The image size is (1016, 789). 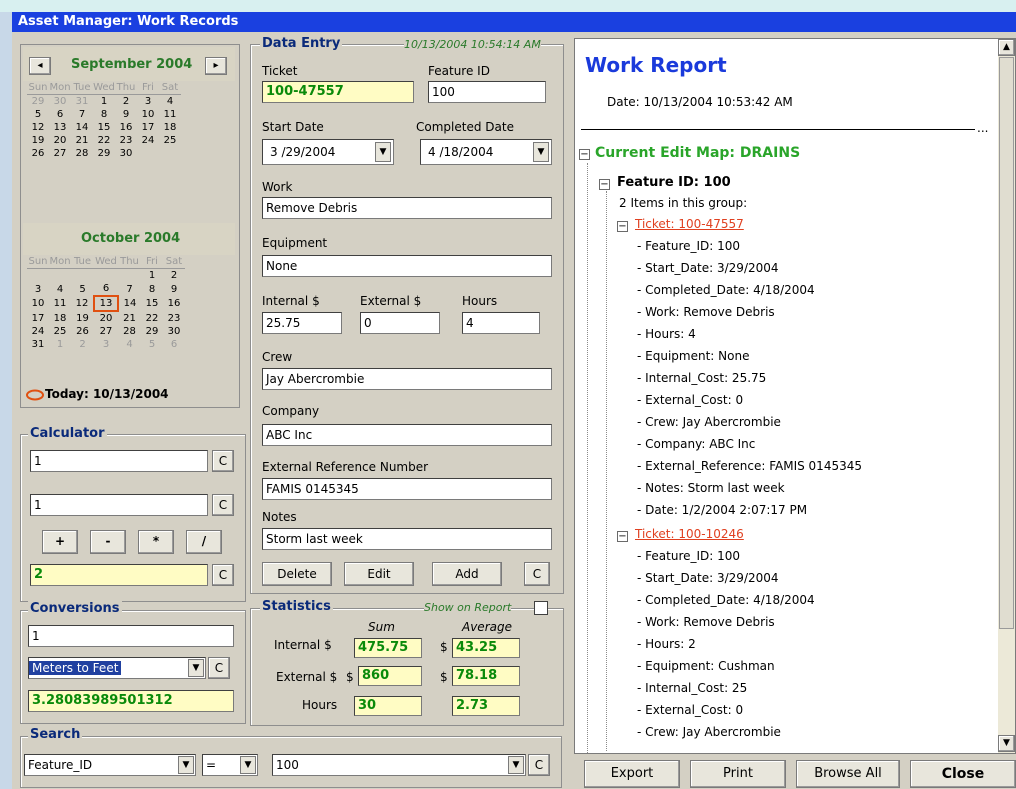 What do you see at coordinates (467, 574) in the screenshot?
I see `add-button: Add` at bounding box center [467, 574].